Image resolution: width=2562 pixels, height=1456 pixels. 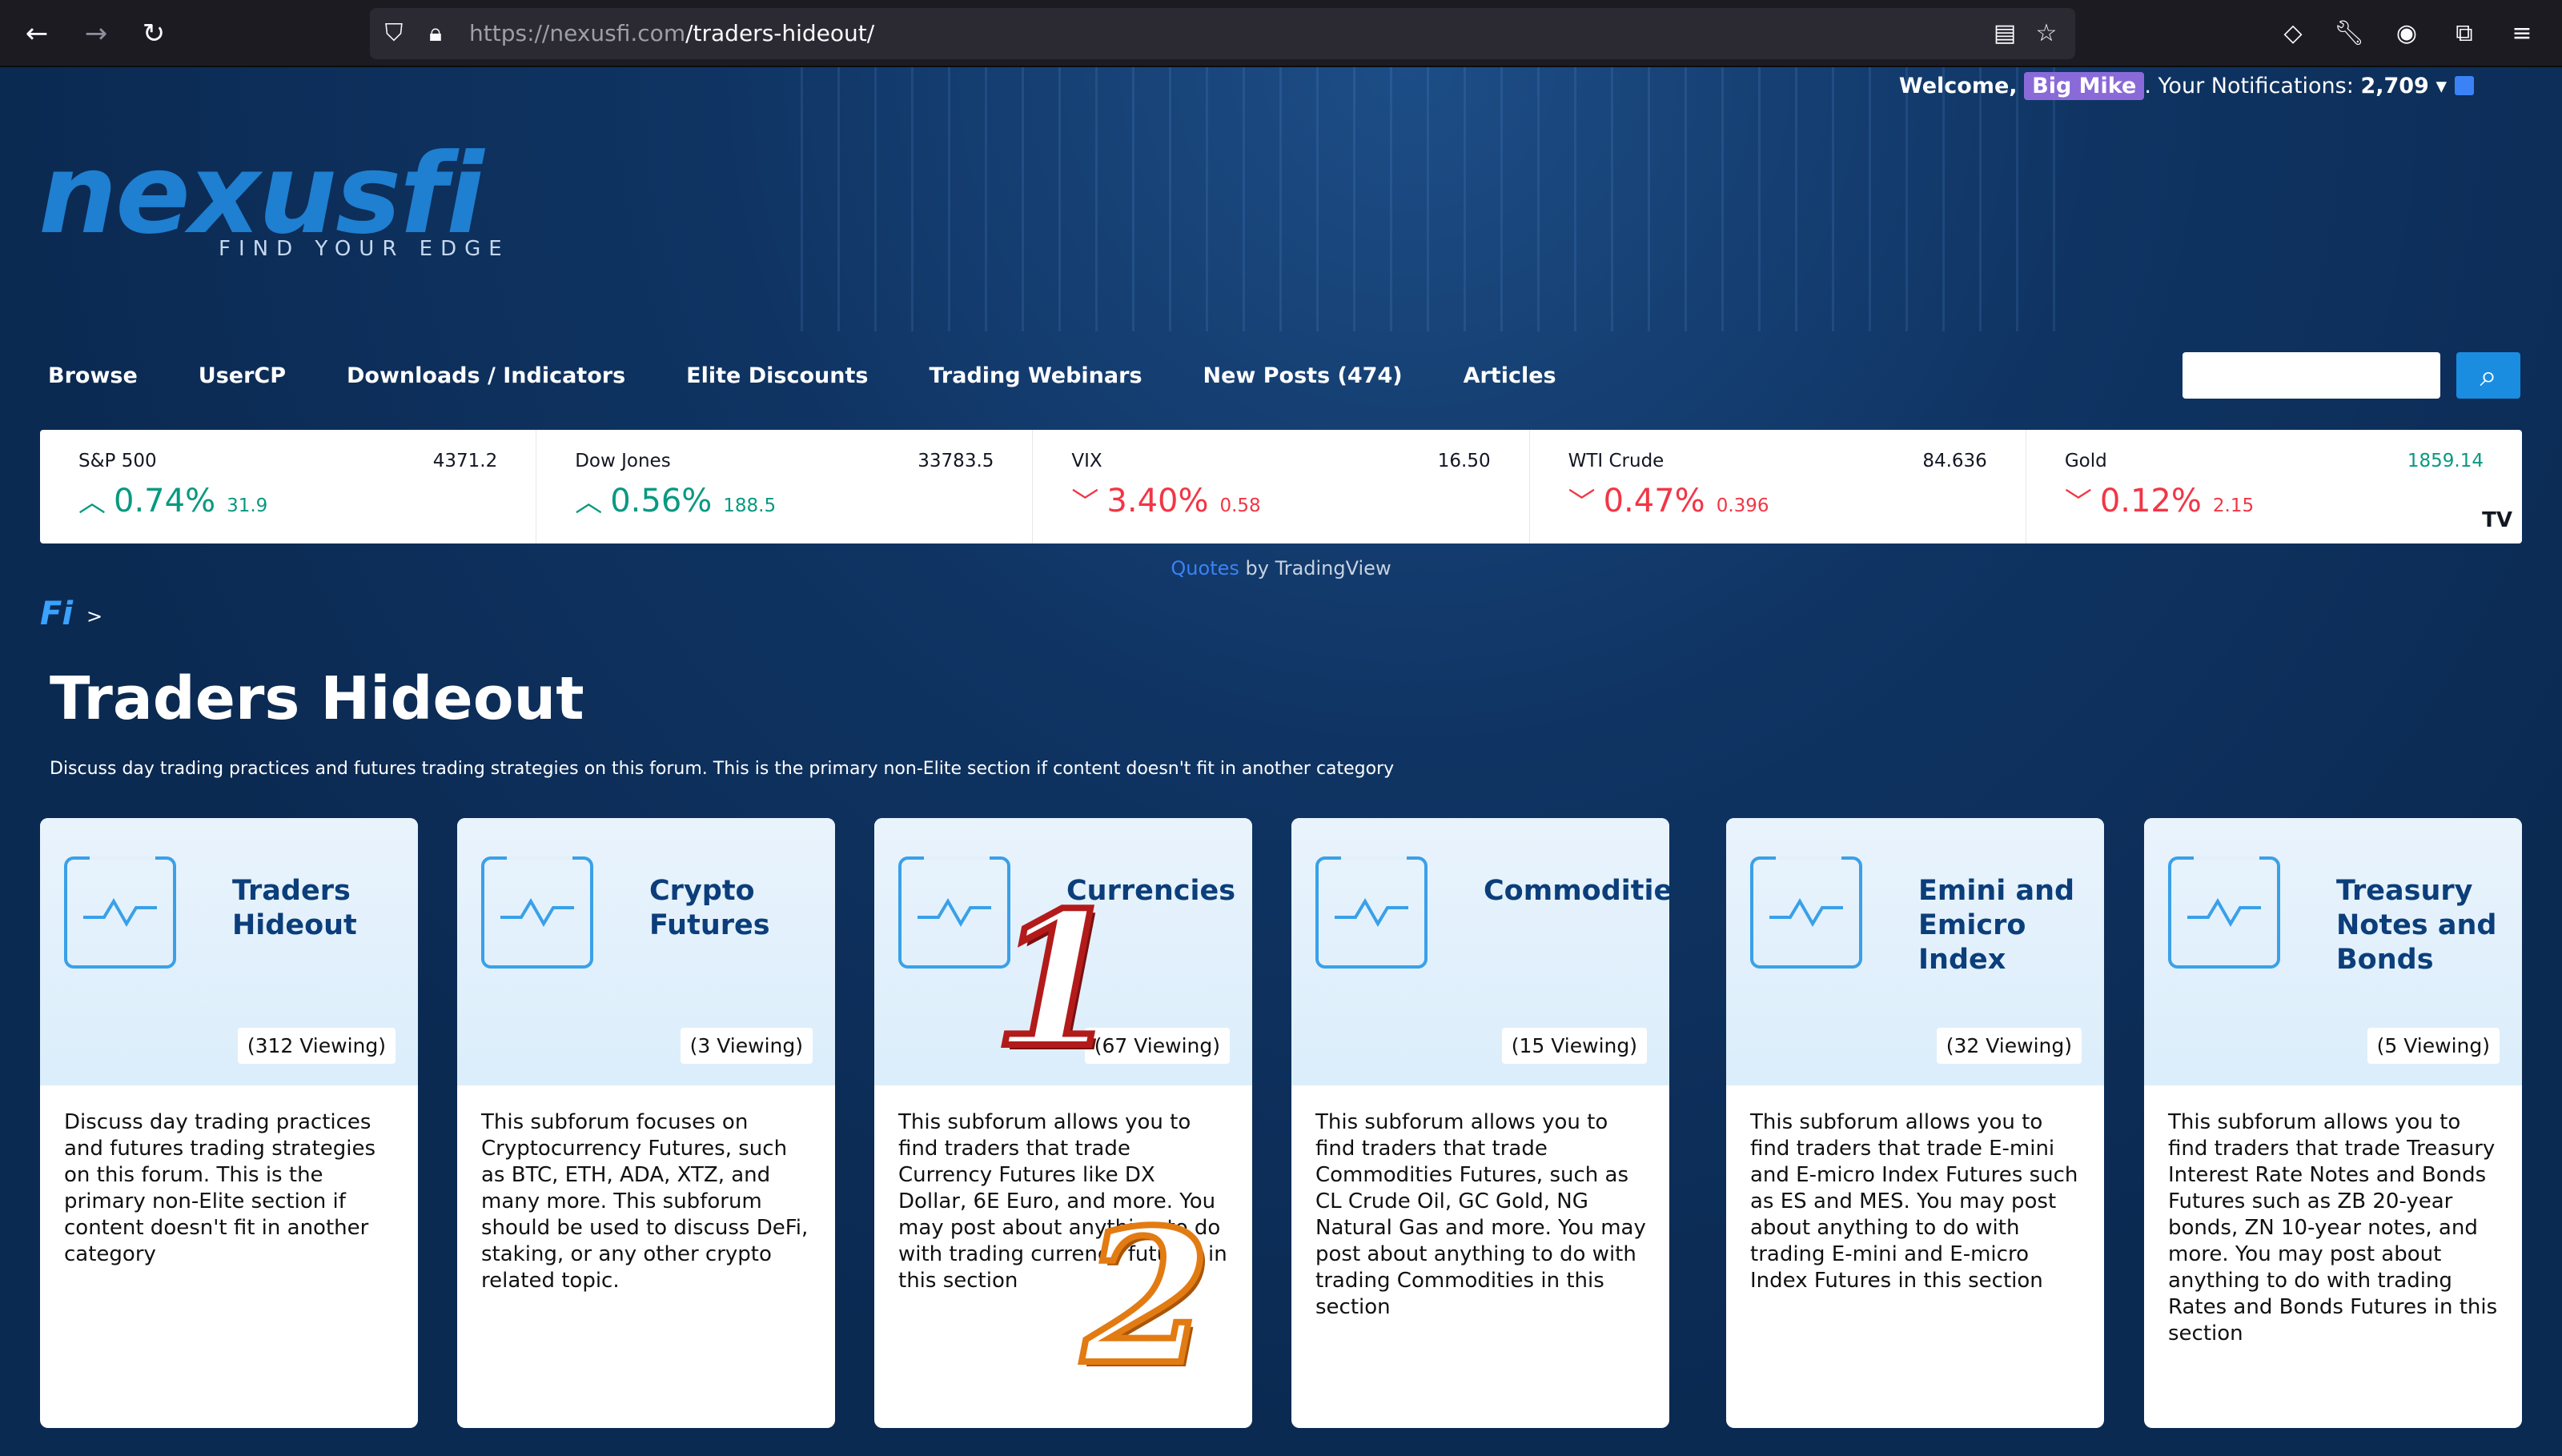 I want to click on card-viewing-count: (312 Viewing), so click(x=316, y=1046).